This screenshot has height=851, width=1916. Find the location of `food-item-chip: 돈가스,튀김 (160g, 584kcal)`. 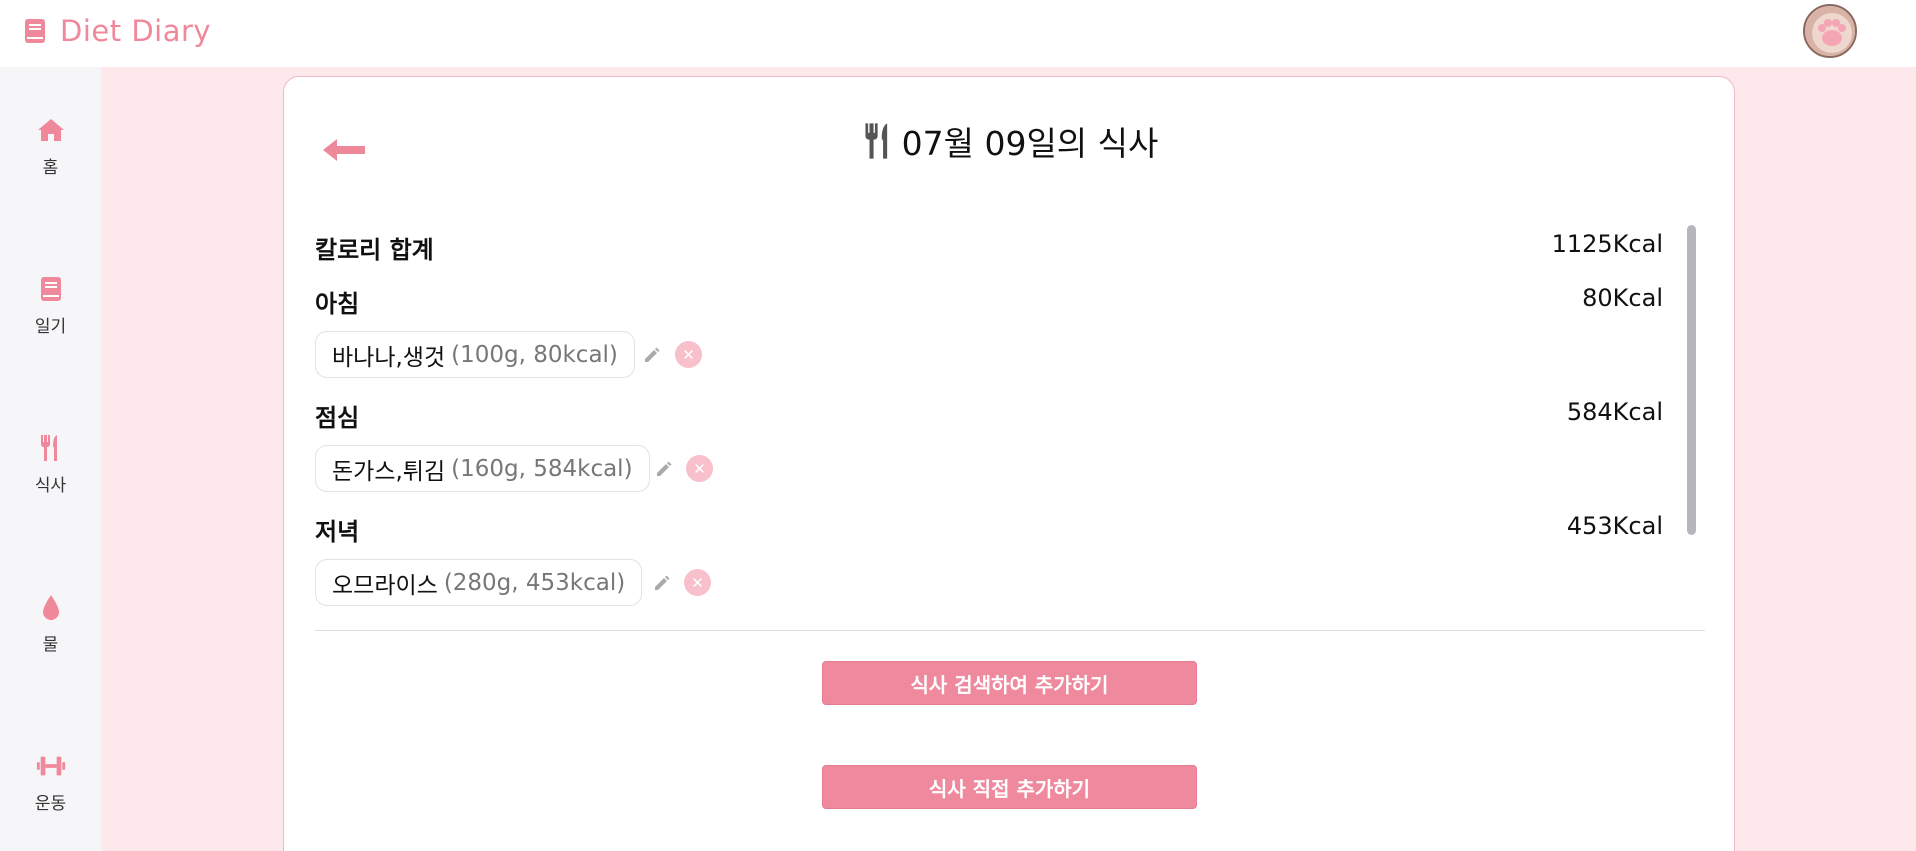

food-item-chip: 돈가스,튀김 (160g, 584kcal) is located at coordinates (482, 468).